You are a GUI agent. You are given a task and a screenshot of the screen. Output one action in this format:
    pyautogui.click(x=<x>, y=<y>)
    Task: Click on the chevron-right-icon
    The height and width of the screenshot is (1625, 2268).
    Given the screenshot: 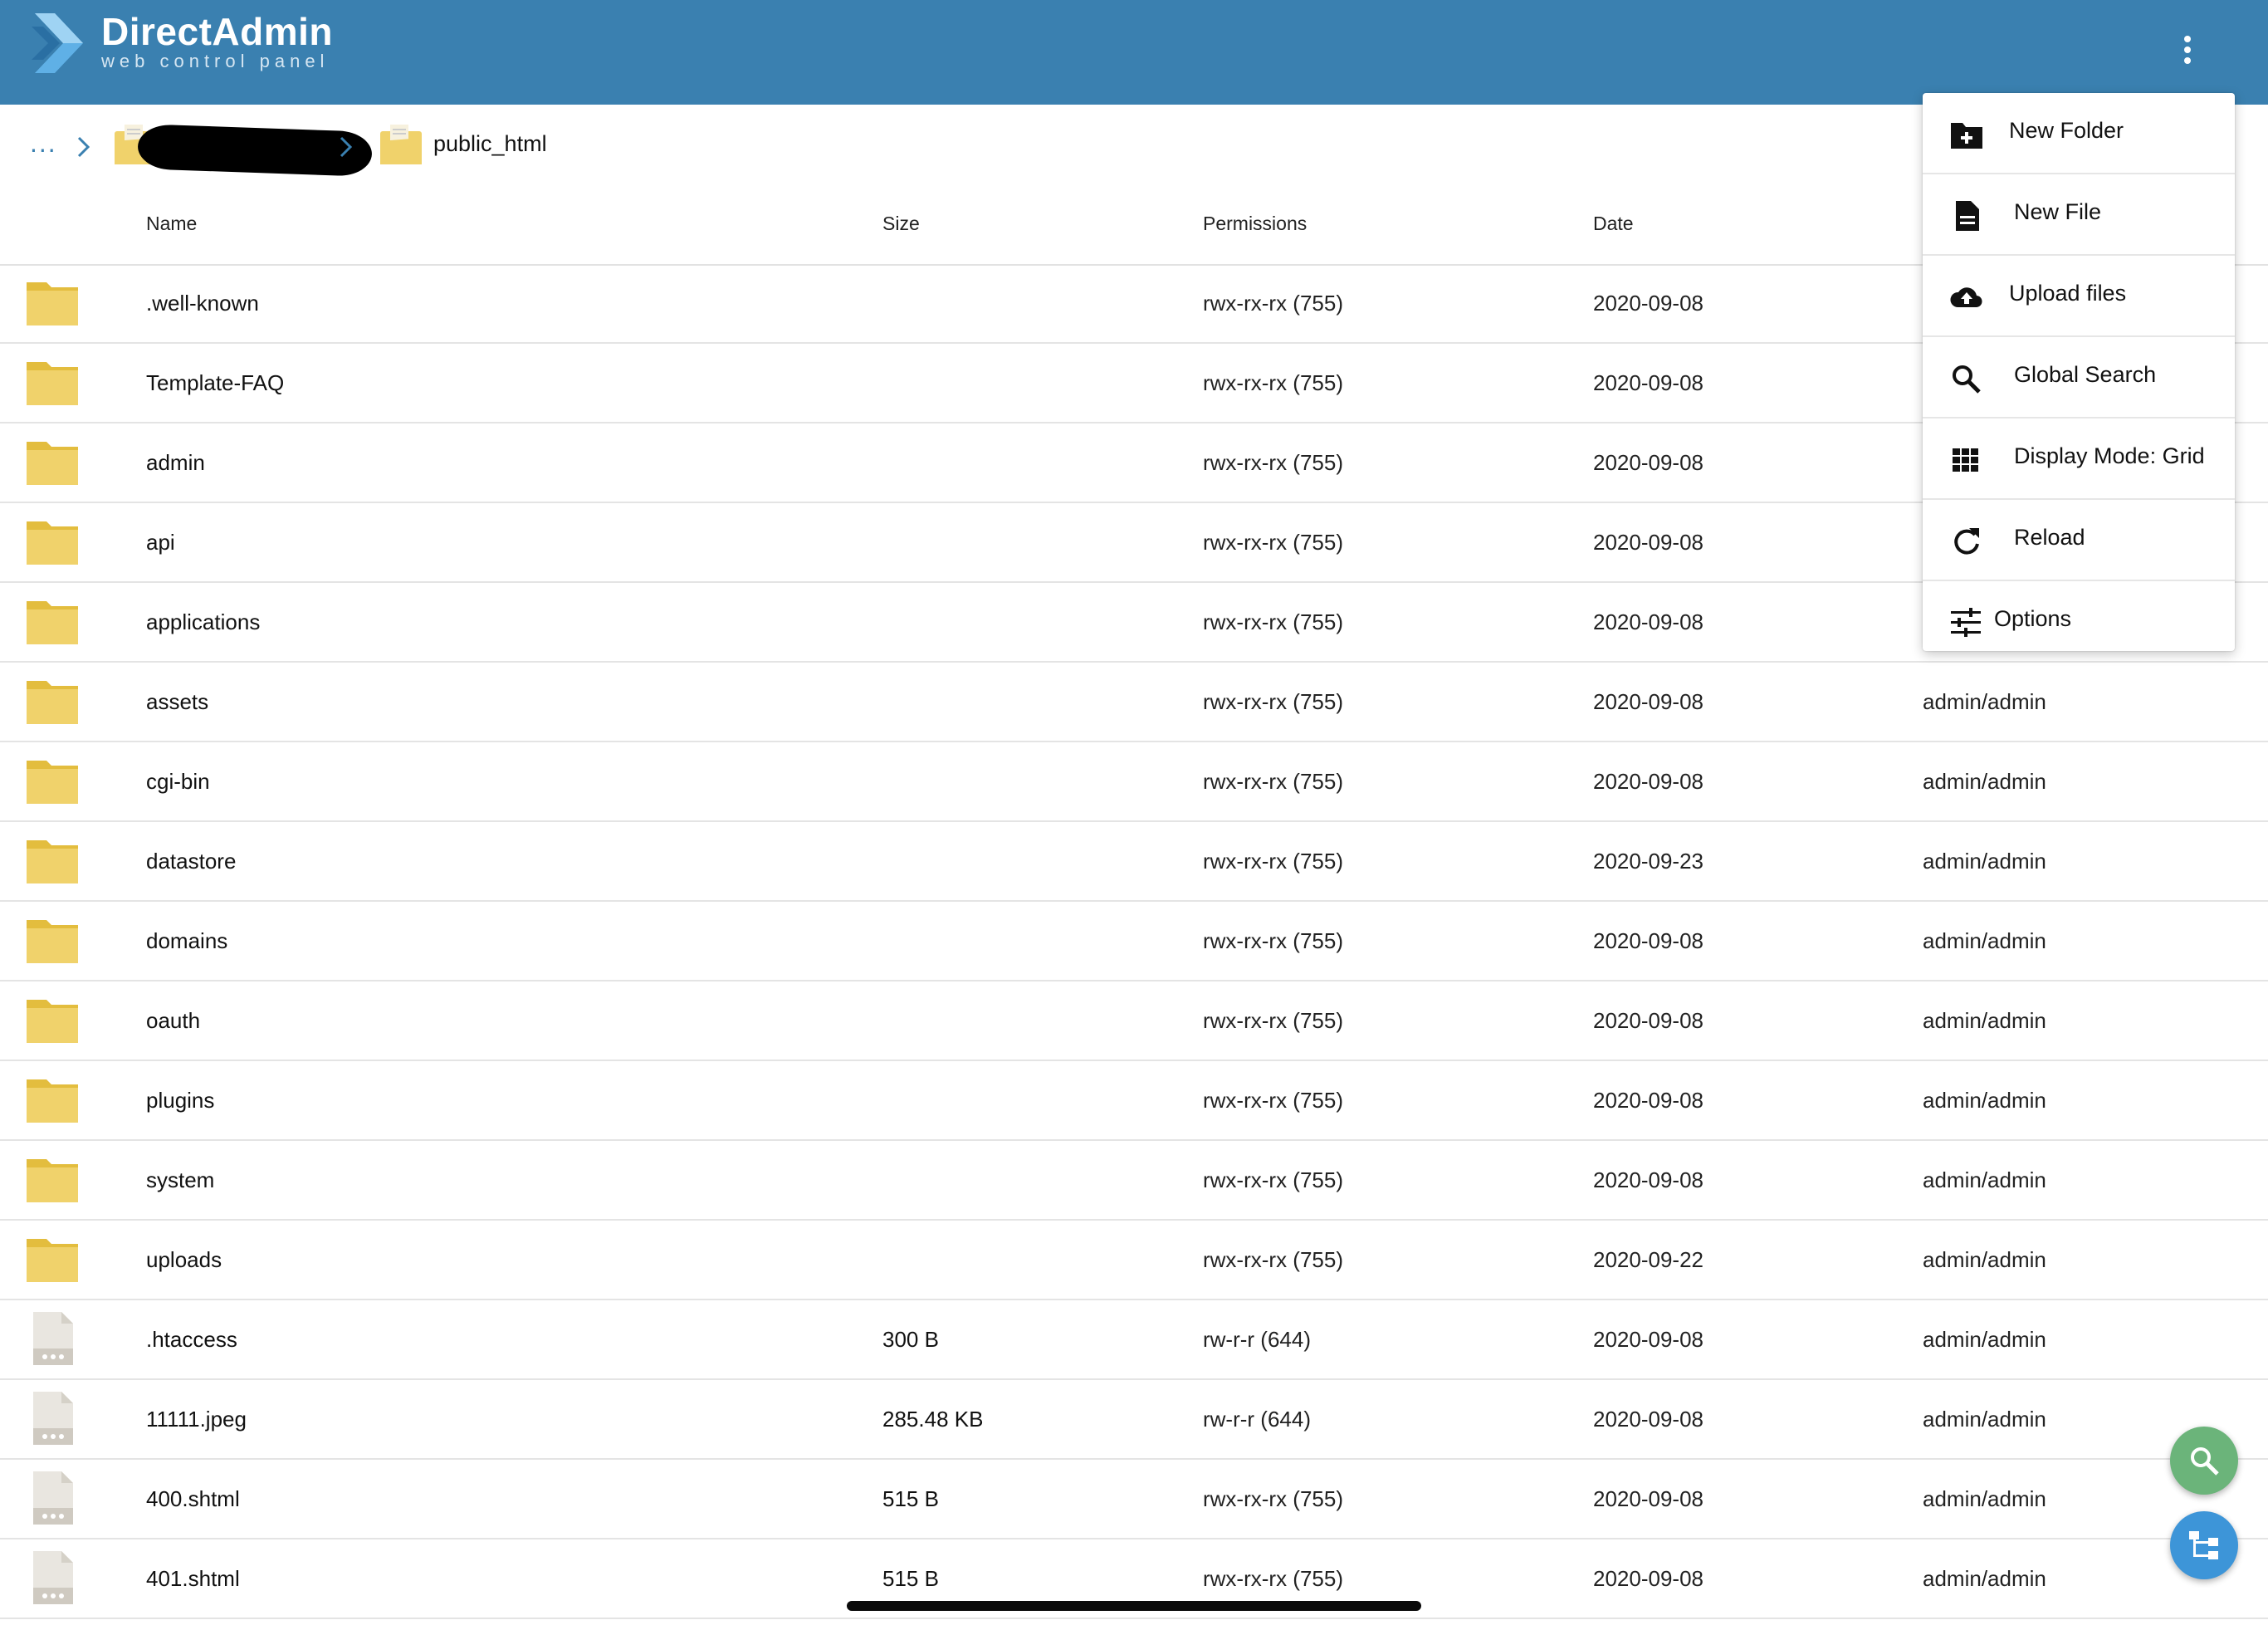 What is the action you would take?
    pyautogui.click(x=346, y=147)
    